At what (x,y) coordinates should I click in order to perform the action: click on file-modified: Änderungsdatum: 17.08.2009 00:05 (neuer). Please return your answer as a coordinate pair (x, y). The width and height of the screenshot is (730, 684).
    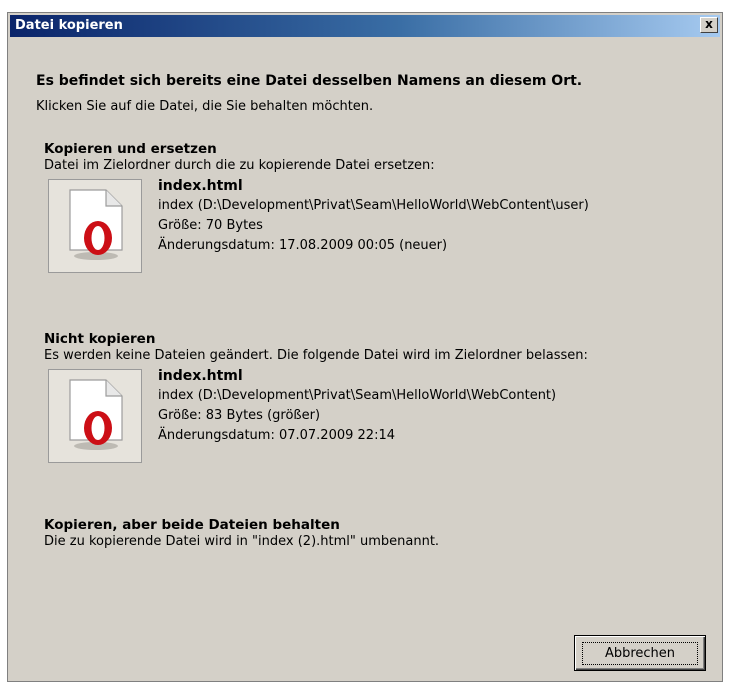
    Looking at the image, I should click on (303, 245).